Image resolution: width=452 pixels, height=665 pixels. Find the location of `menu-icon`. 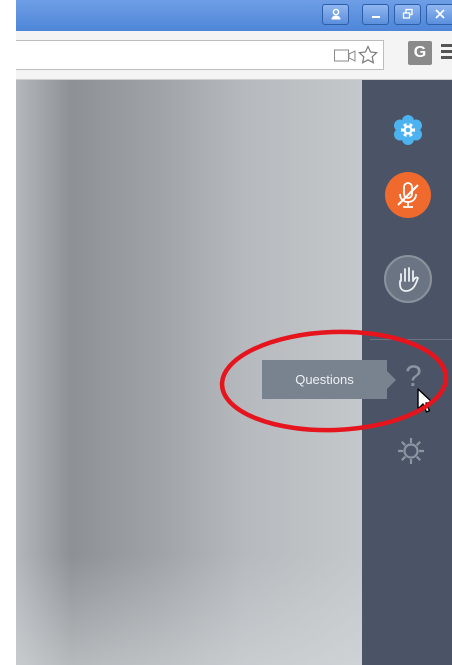

menu-icon is located at coordinates (446, 53).